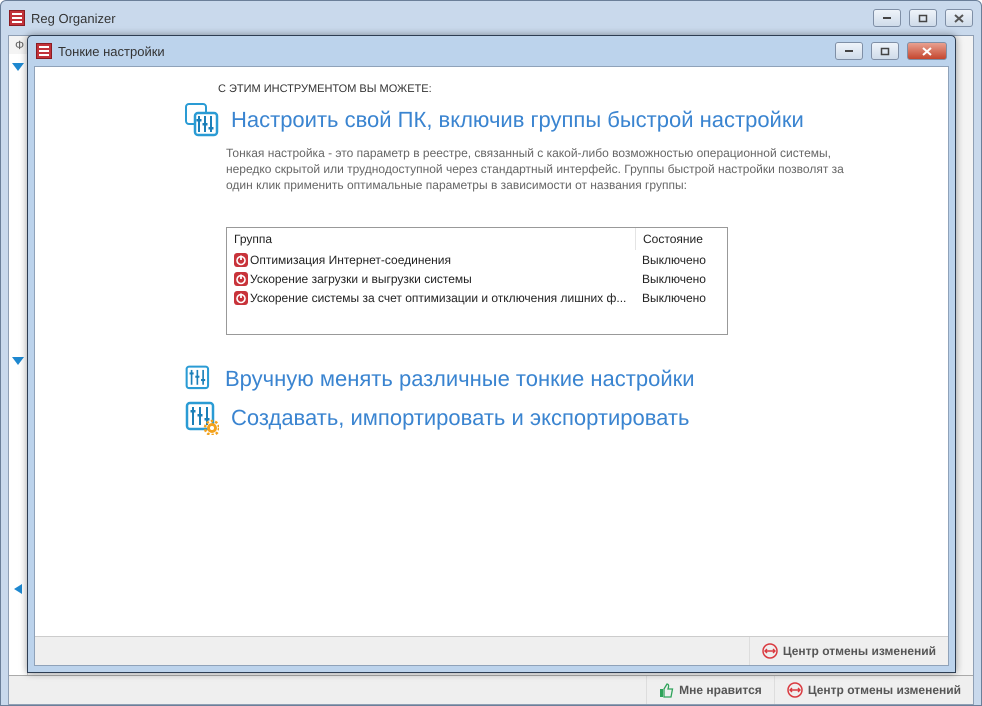 This screenshot has width=982, height=706. What do you see at coordinates (361, 279) in the screenshot?
I see `group-name: Ускорение загрузки и выгрузки системы` at bounding box center [361, 279].